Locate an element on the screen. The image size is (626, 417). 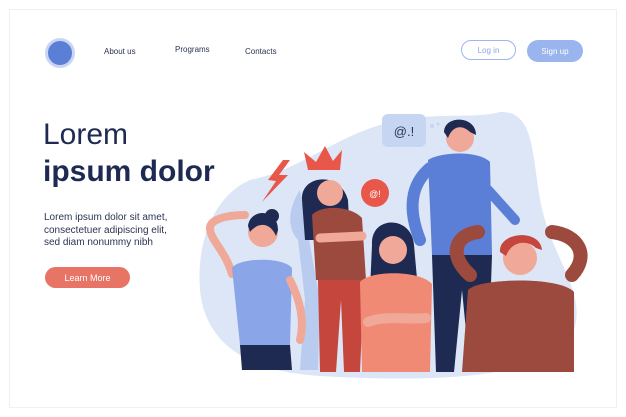
speech-bubble-curse: @! is located at coordinates (375, 193).